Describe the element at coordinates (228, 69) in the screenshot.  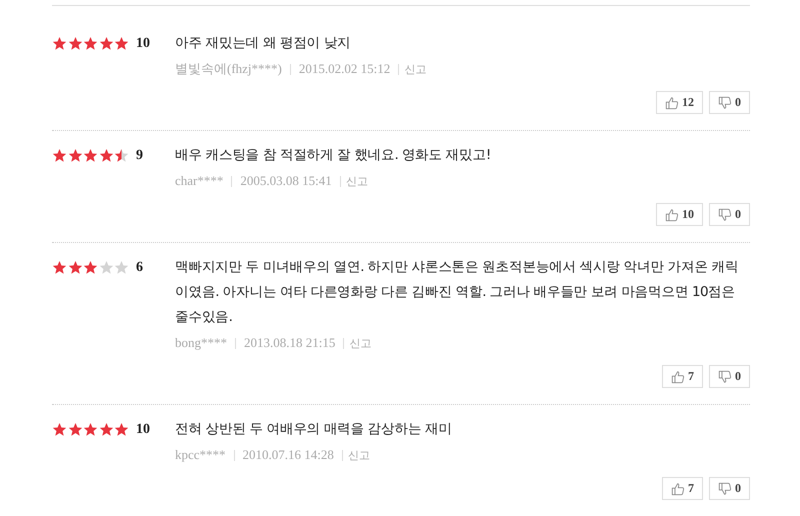
I see `author-name: 별빛속에(fhzj****)` at that location.